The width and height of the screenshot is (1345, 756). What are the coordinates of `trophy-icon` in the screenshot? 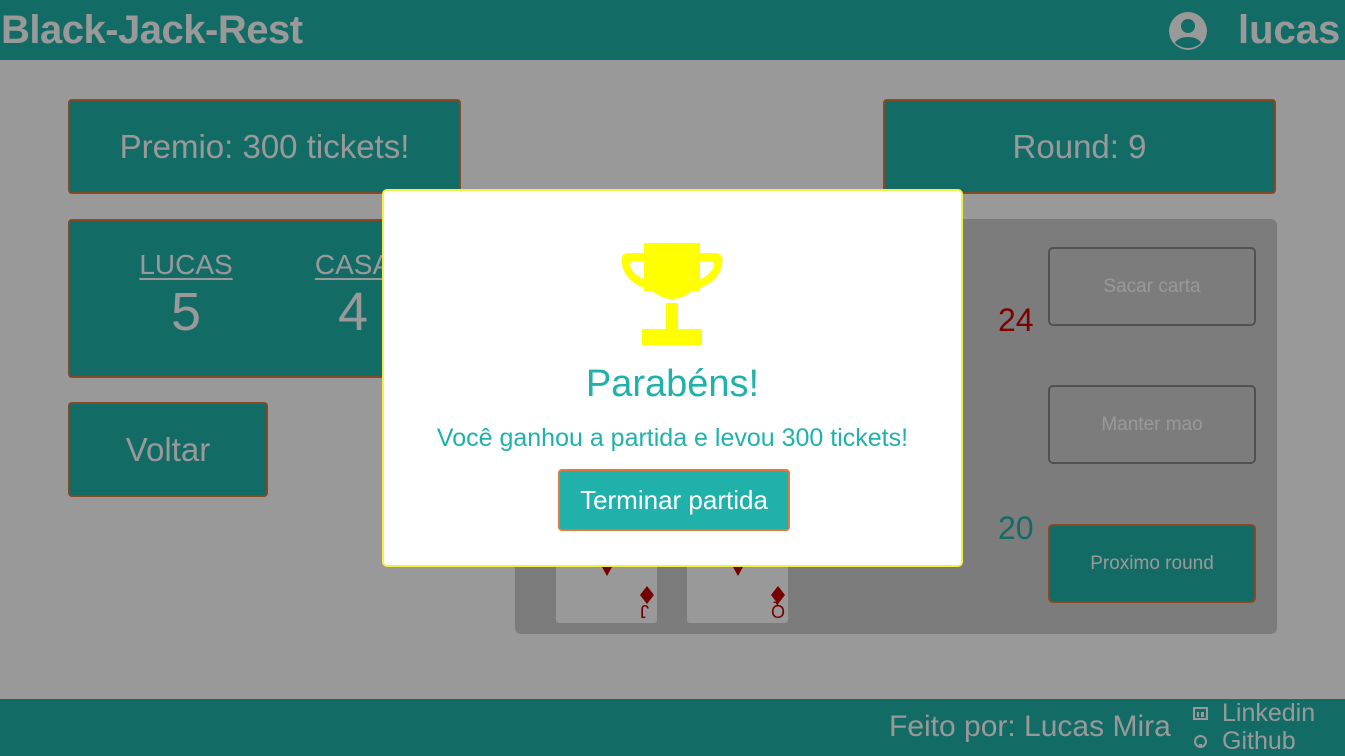 It's located at (672, 294).